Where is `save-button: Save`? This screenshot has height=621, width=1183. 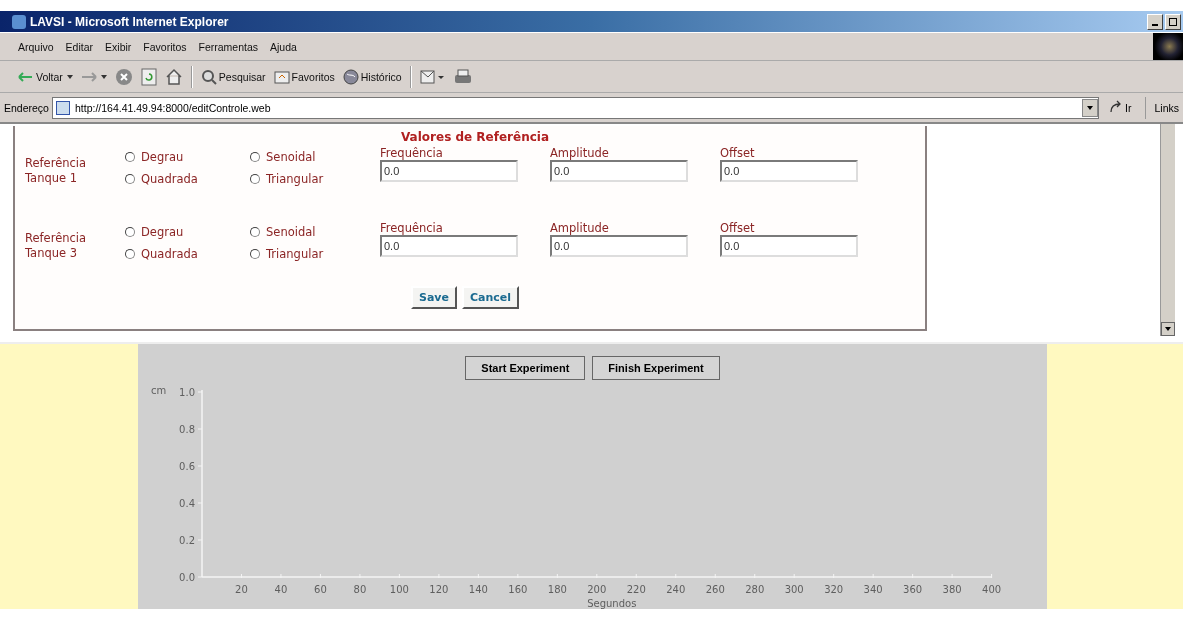
save-button: Save is located at coordinates (433, 297).